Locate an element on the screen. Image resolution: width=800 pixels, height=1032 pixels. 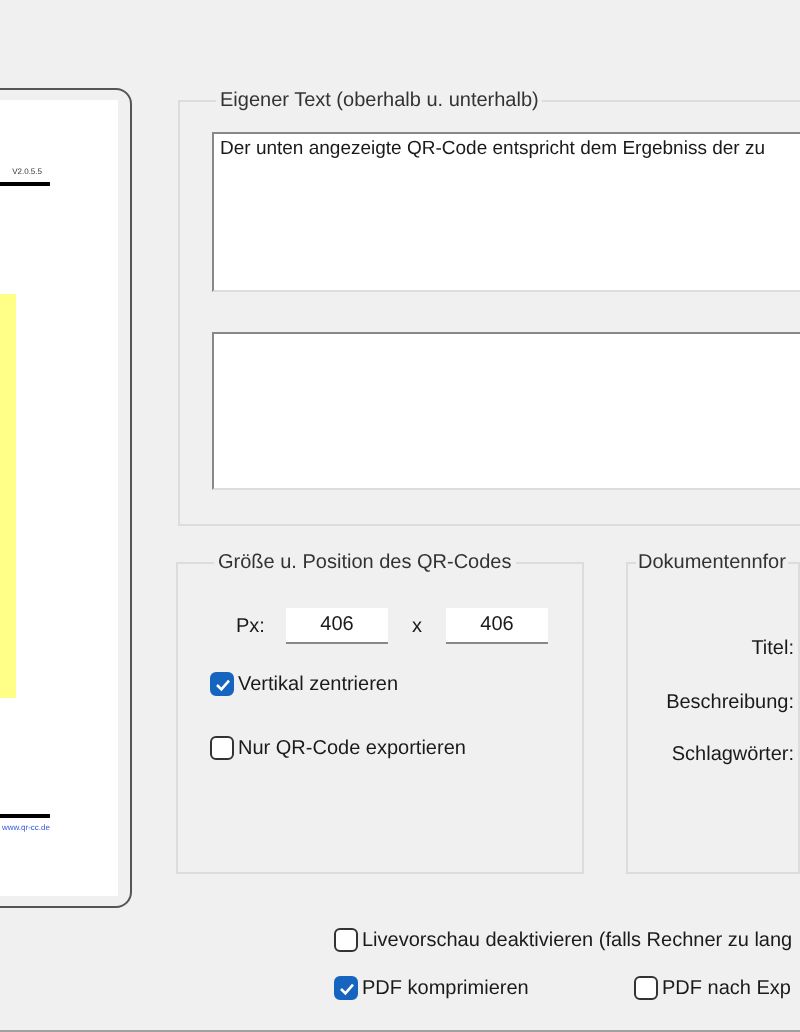
height-field: 406 is located at coordinates (497, 626).